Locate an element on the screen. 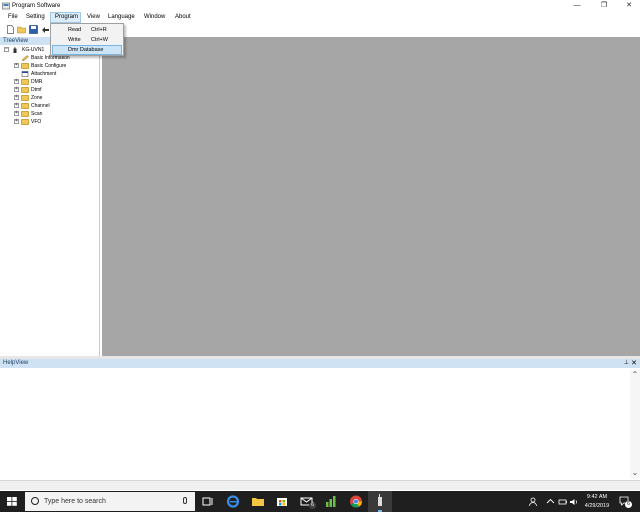 This screenshot has height=514, width=640. menu-about: About is located at coordinates (183, 17).